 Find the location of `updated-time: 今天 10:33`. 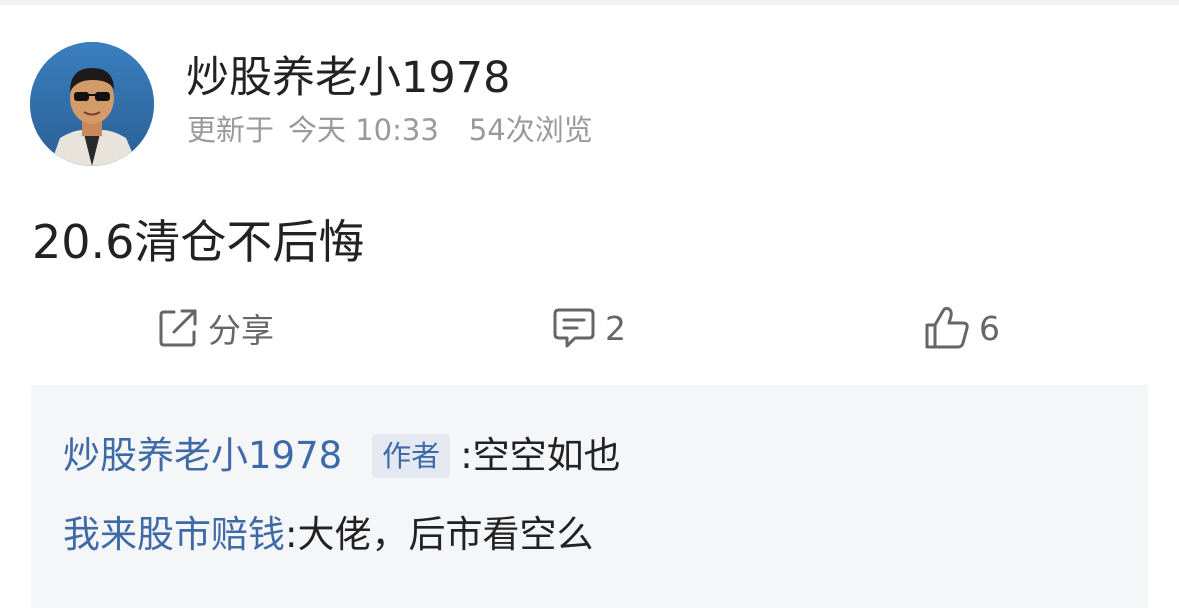

updated-time: 今天 10:33 is located at coordinates (363, 130).